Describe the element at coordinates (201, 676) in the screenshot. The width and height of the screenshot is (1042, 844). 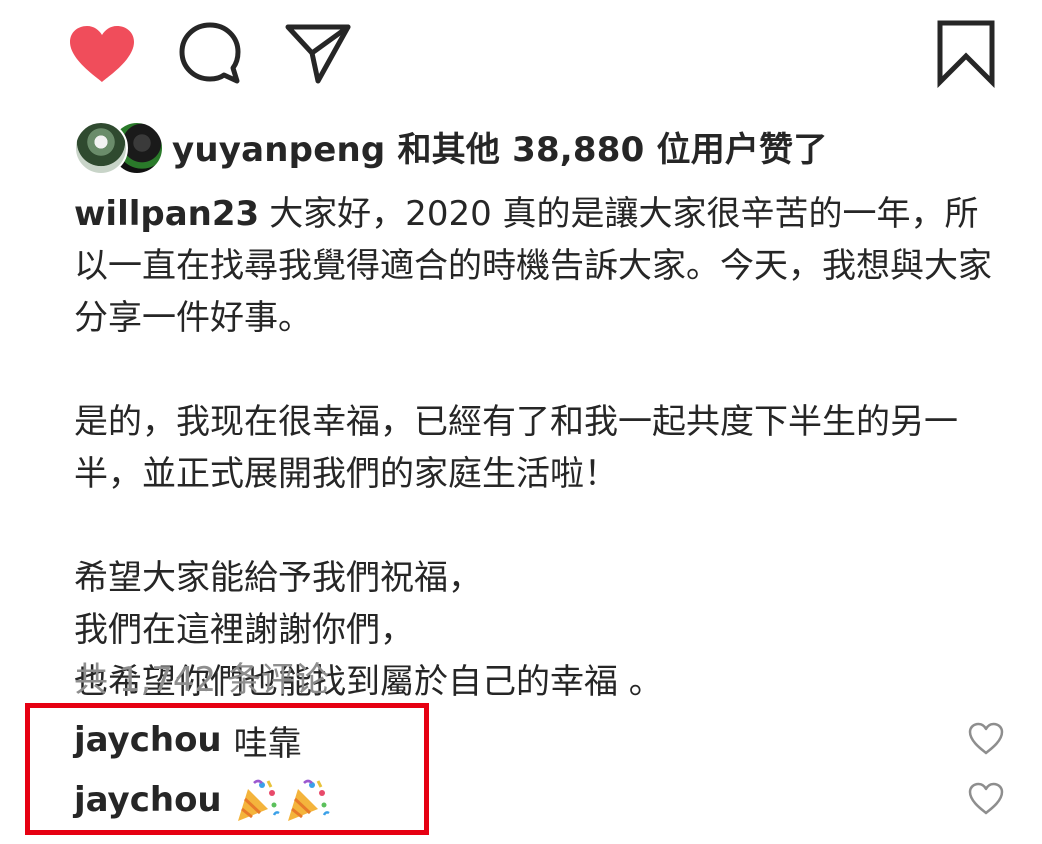
I see `view-all-comments-link: 共 1,742 条评论` at that location.